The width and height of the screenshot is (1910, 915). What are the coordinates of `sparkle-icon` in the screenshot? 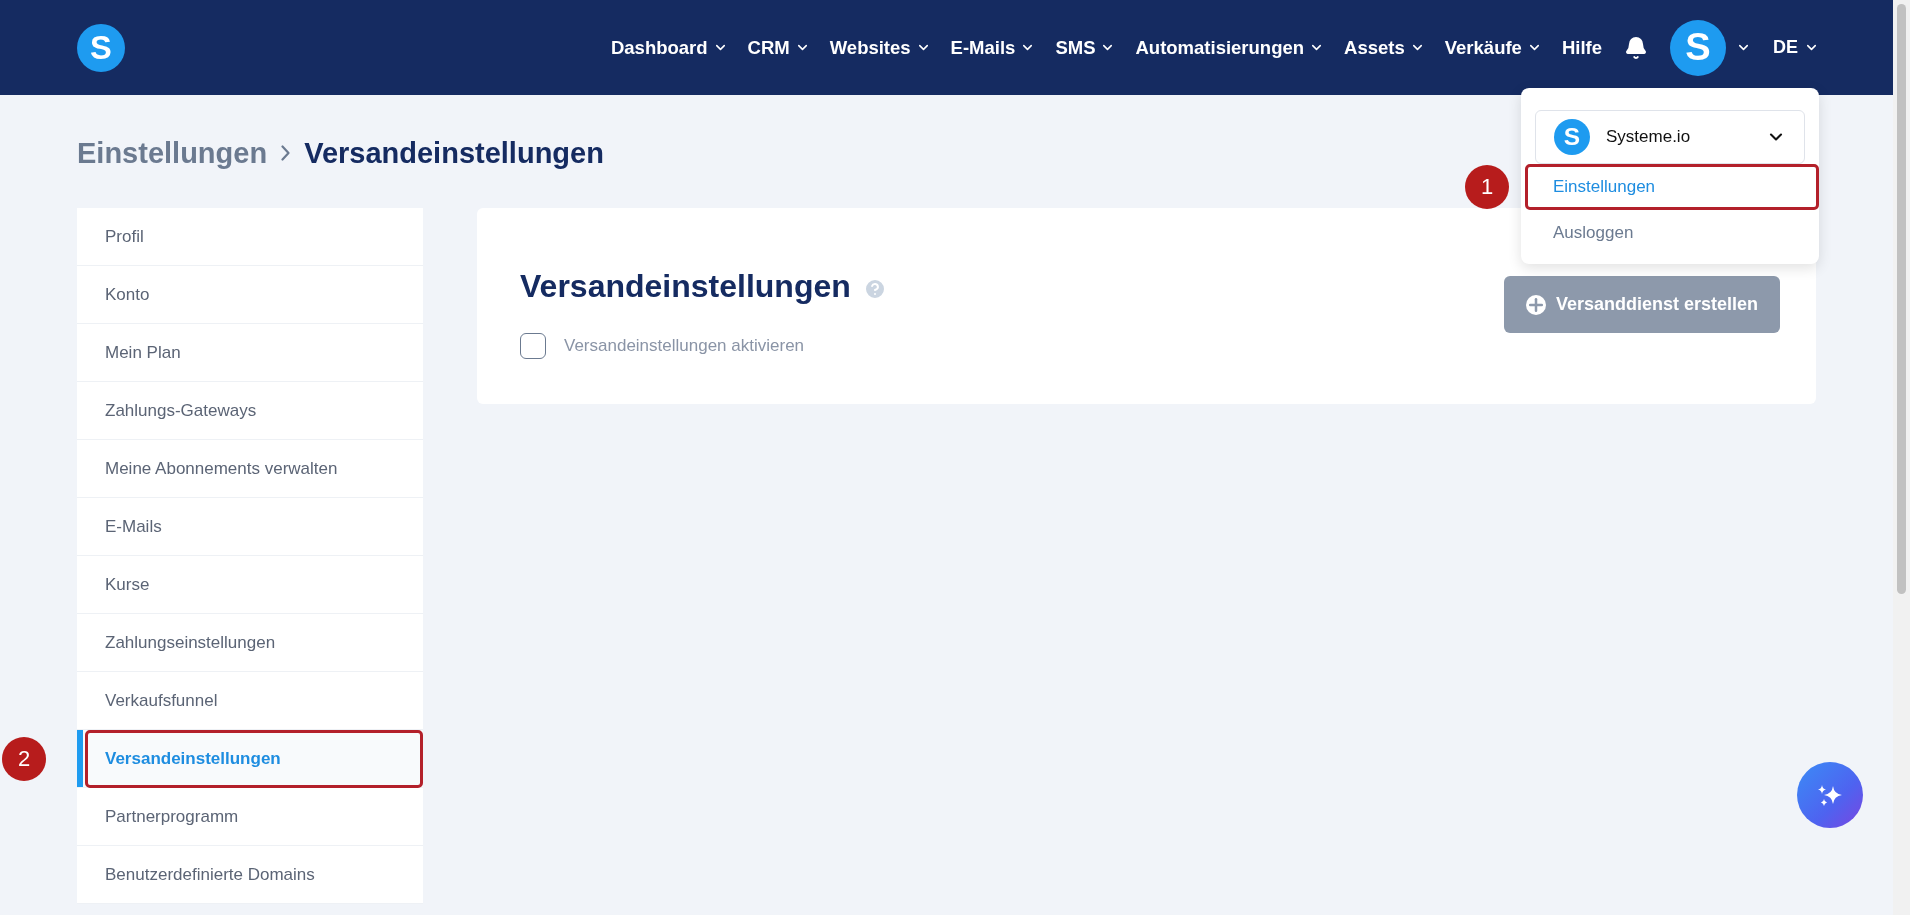 It's located at (1830, 795).